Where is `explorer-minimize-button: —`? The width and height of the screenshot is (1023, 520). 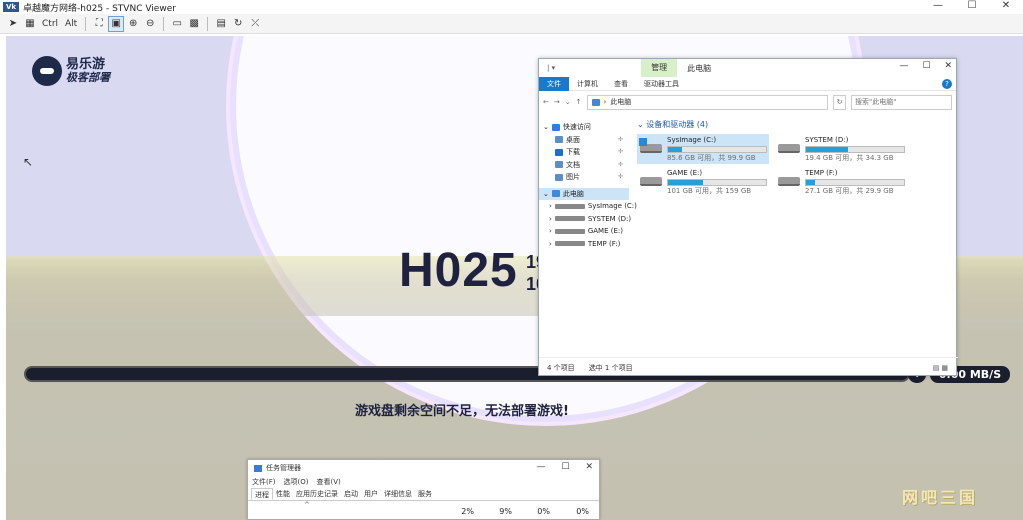
explorer-minimize-button: — is located at coordinates (903, 66).